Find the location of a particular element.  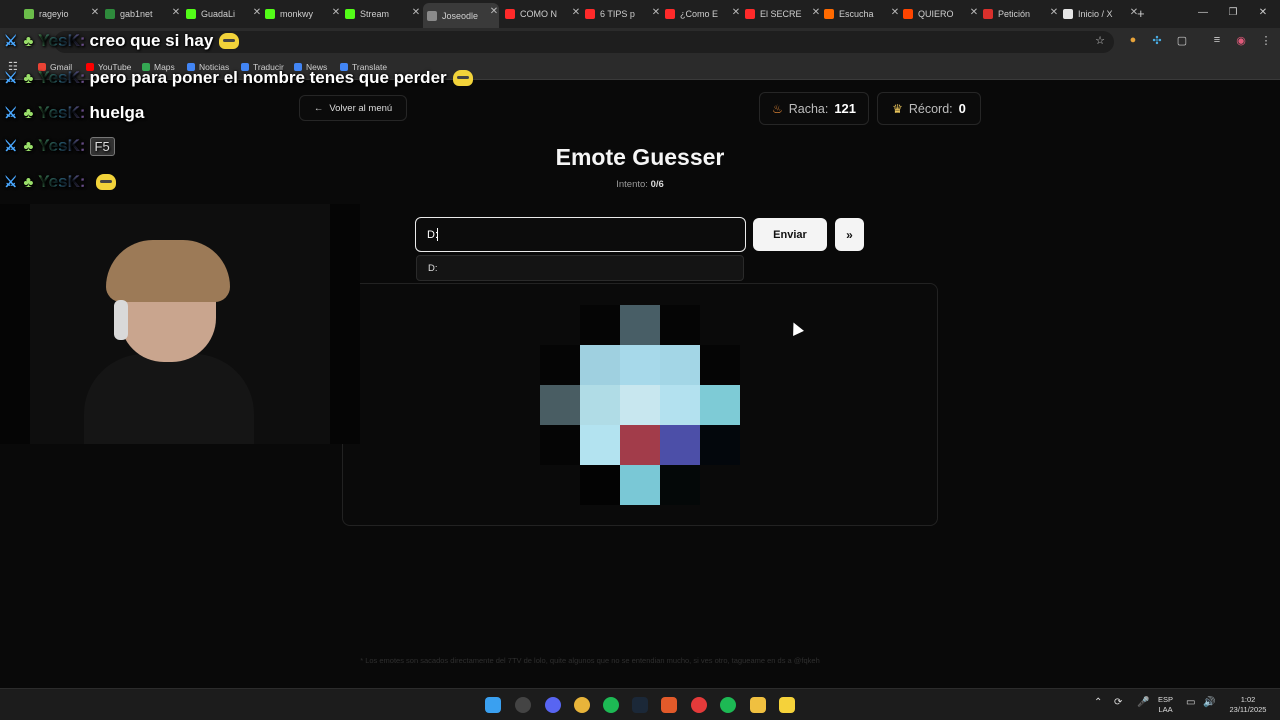

browser-tab: ¿Como E ✕ is located at coordinates (703, 14).